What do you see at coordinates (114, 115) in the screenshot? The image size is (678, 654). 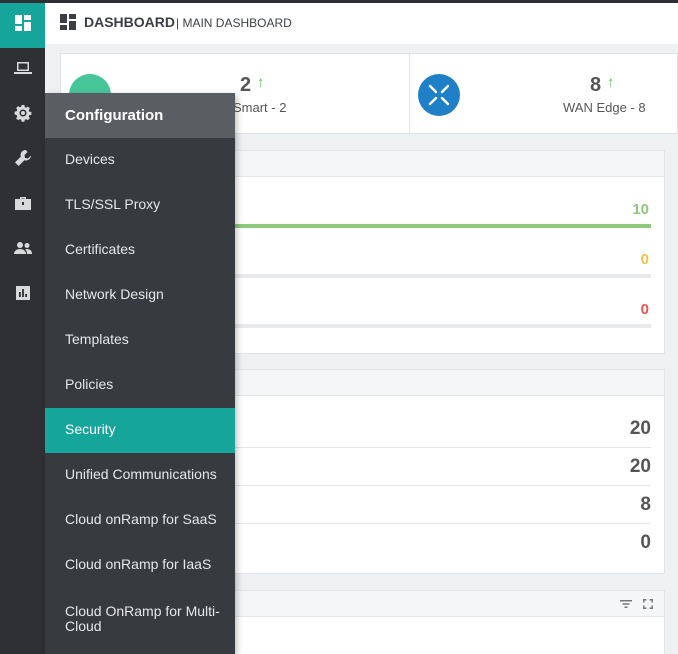 I see `flyout-title: Configuration` at bounding box center [114, 115].